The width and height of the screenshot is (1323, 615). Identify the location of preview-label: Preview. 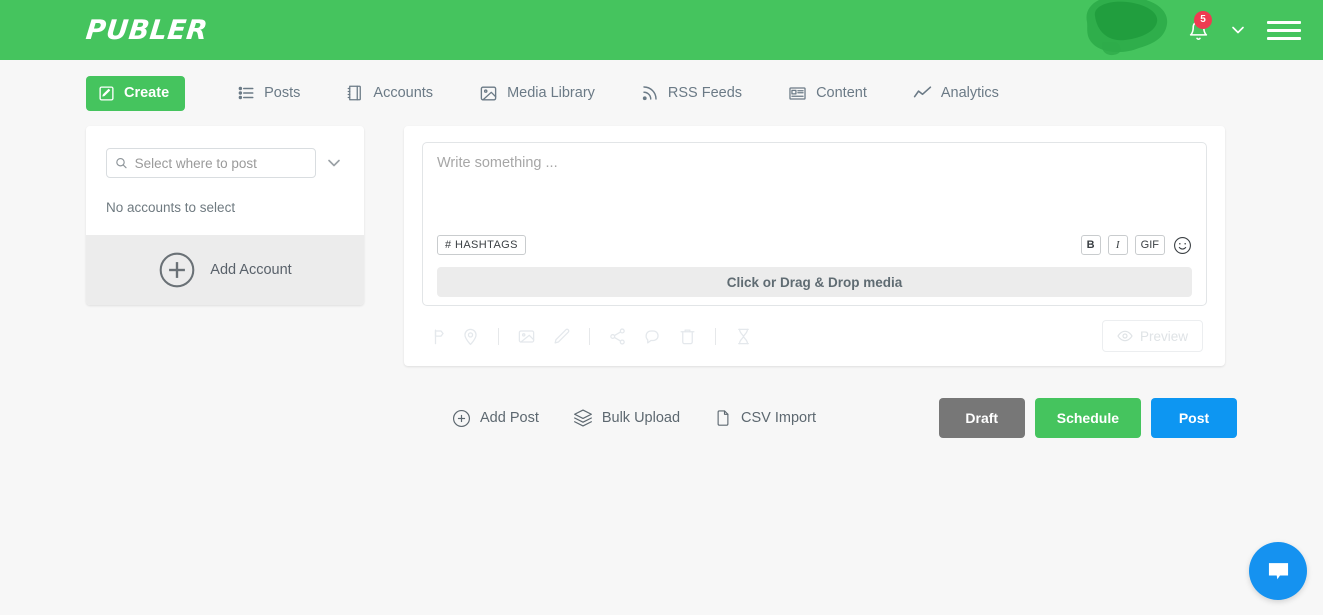
(1163, 336).